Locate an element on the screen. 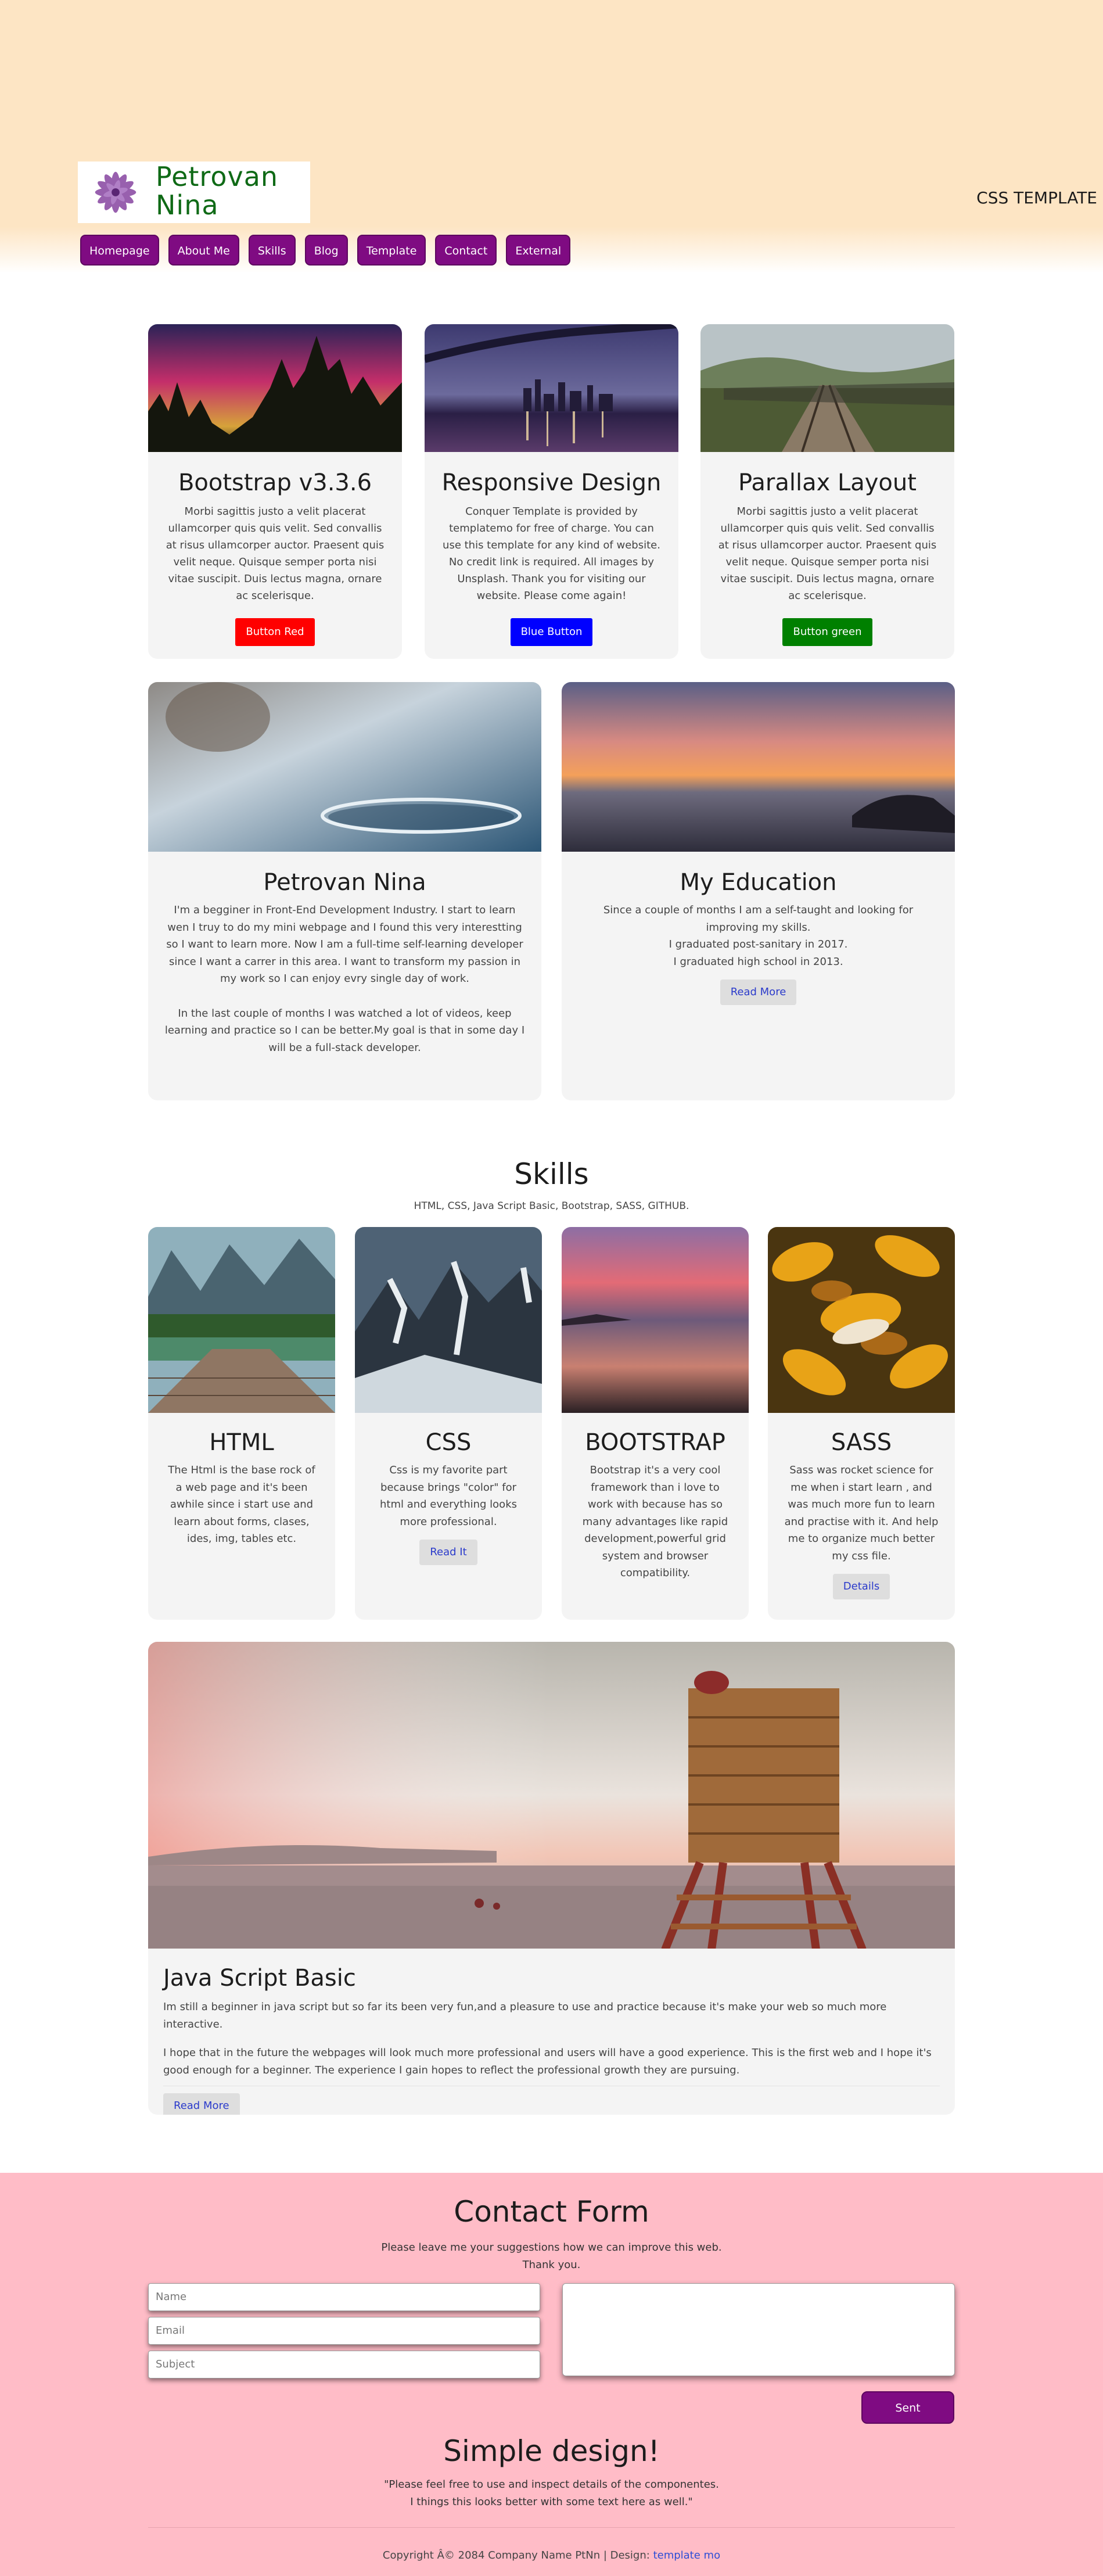 This screenshot has width=1103, height=2576. button-blue: Blue Button is located at coordinates (551, 632).